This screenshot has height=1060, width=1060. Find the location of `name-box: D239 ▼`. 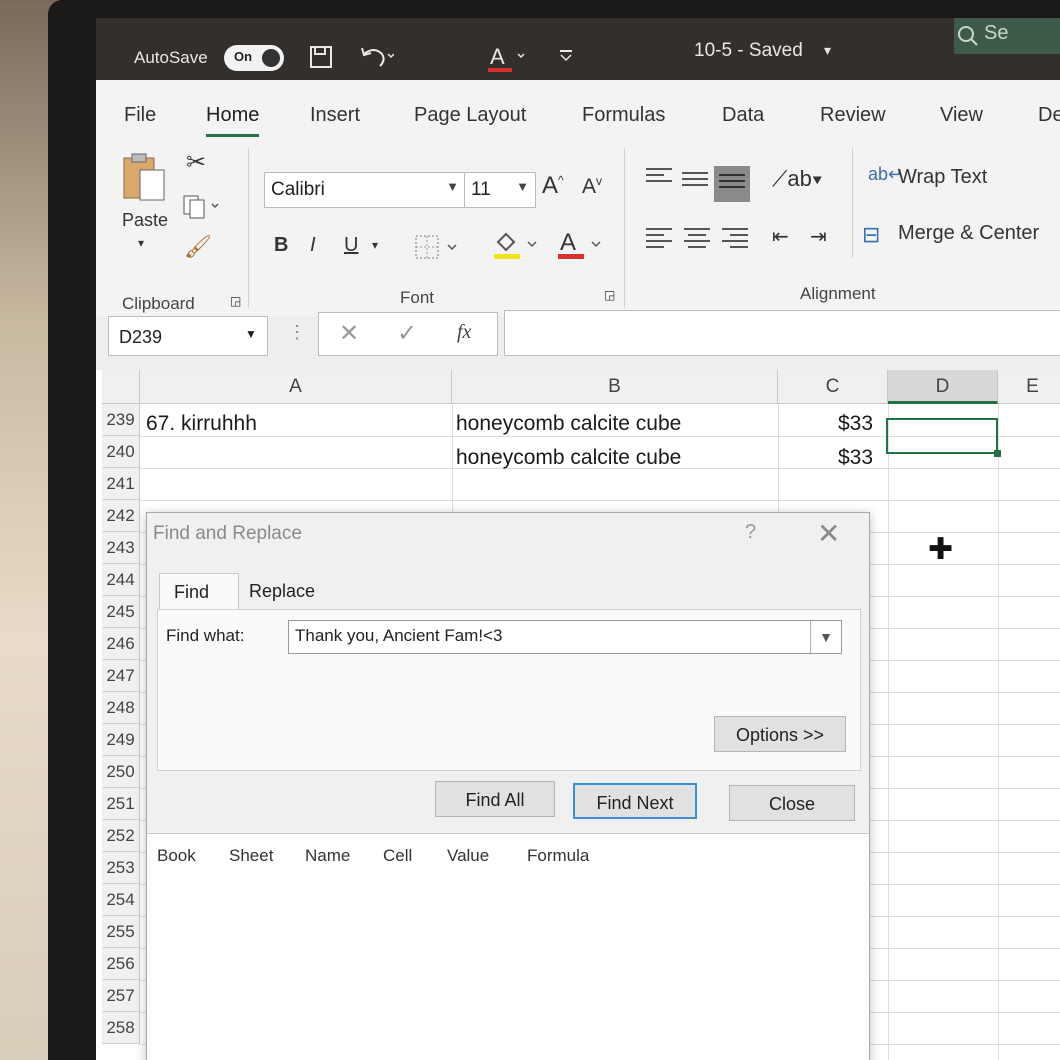

name-box: D239 ▼ is located at coordinates (188, 336).